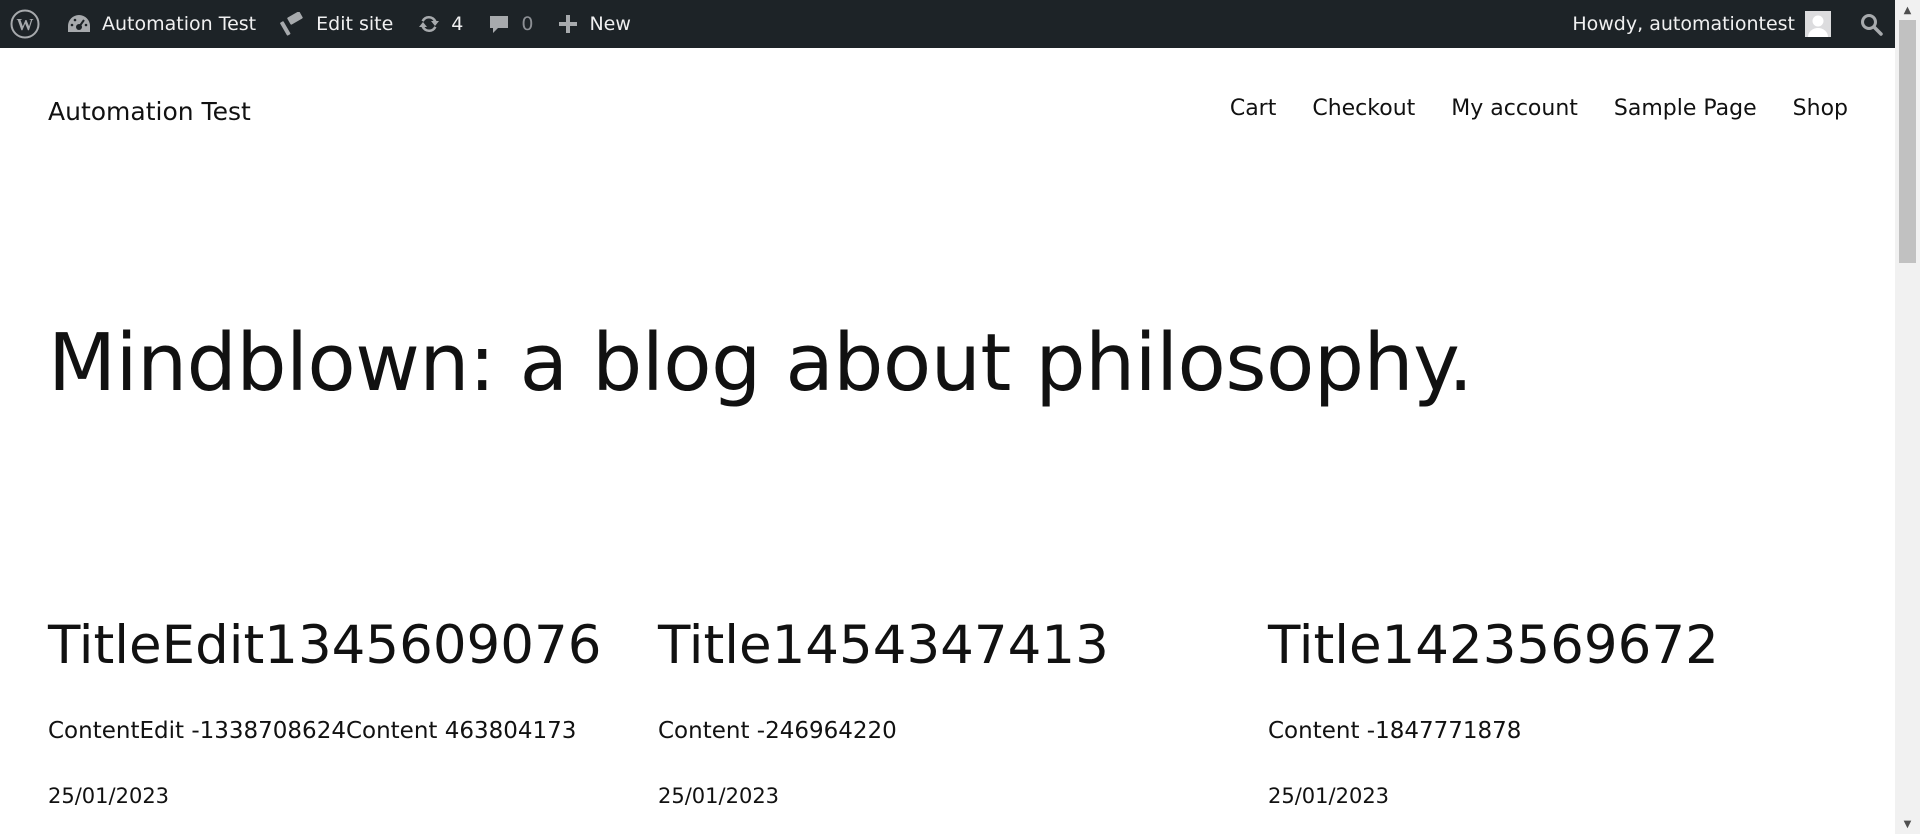  I want to click on post-title-link: TitleEdit1345609076, so click(328, 646).